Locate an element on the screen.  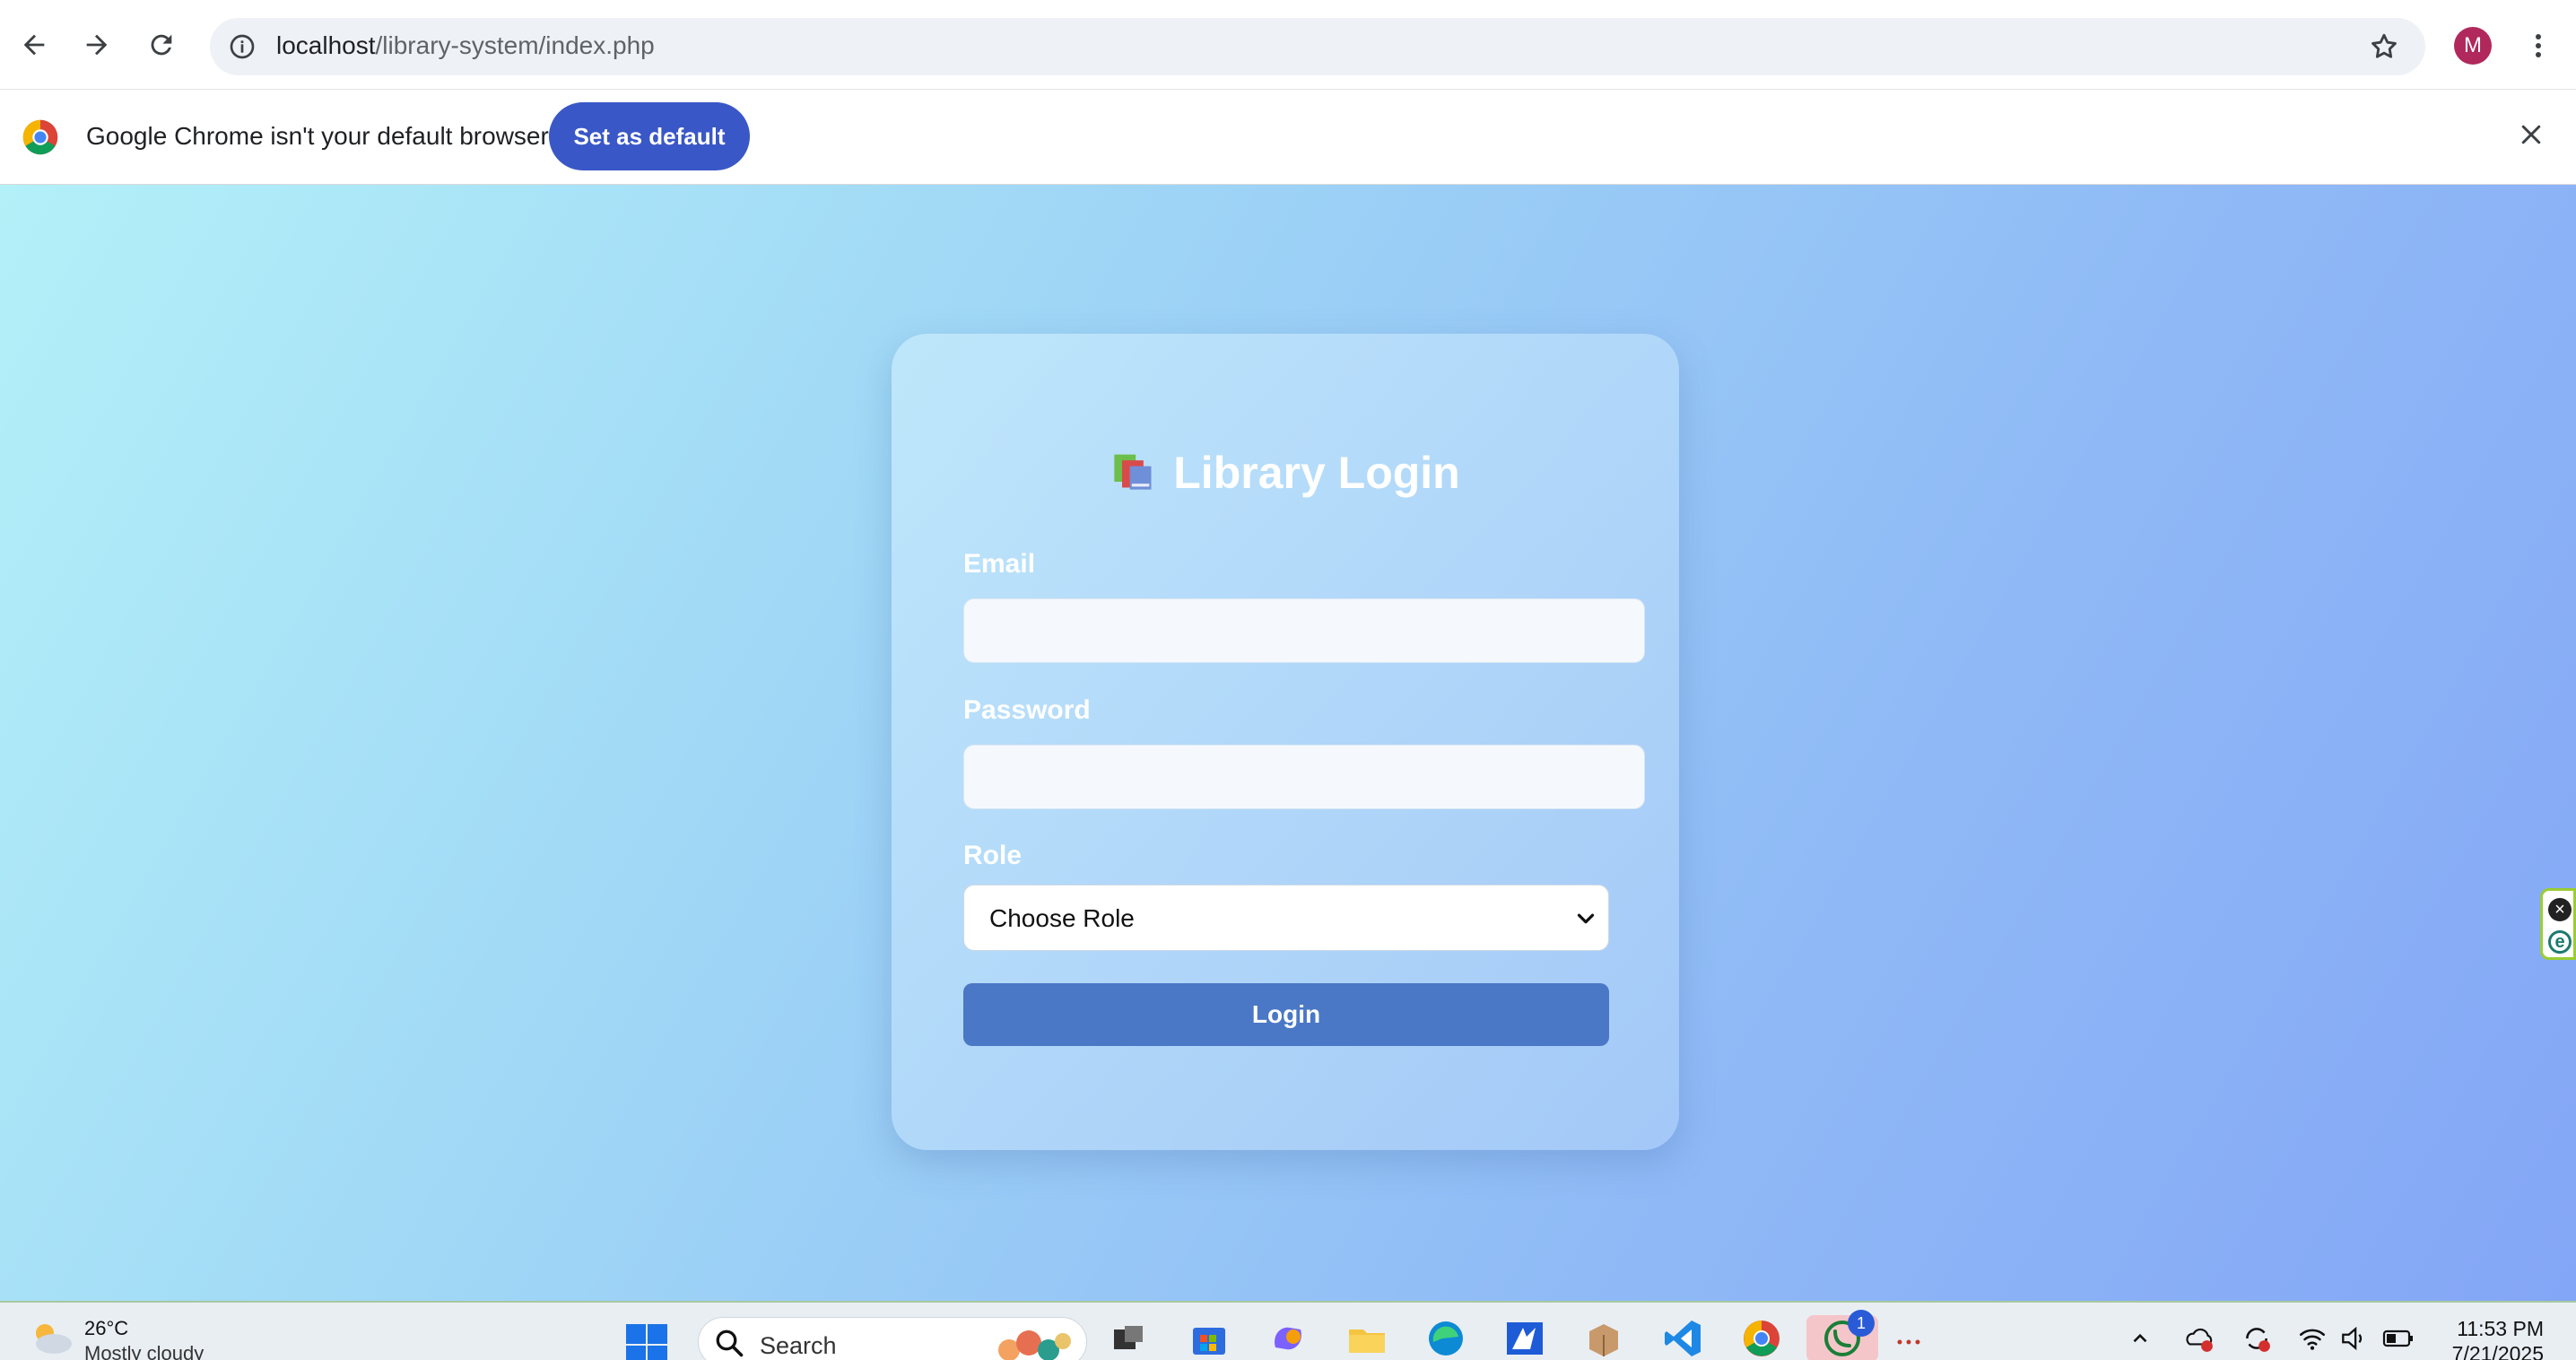
books-icon is located at coordinates (1133, 472).